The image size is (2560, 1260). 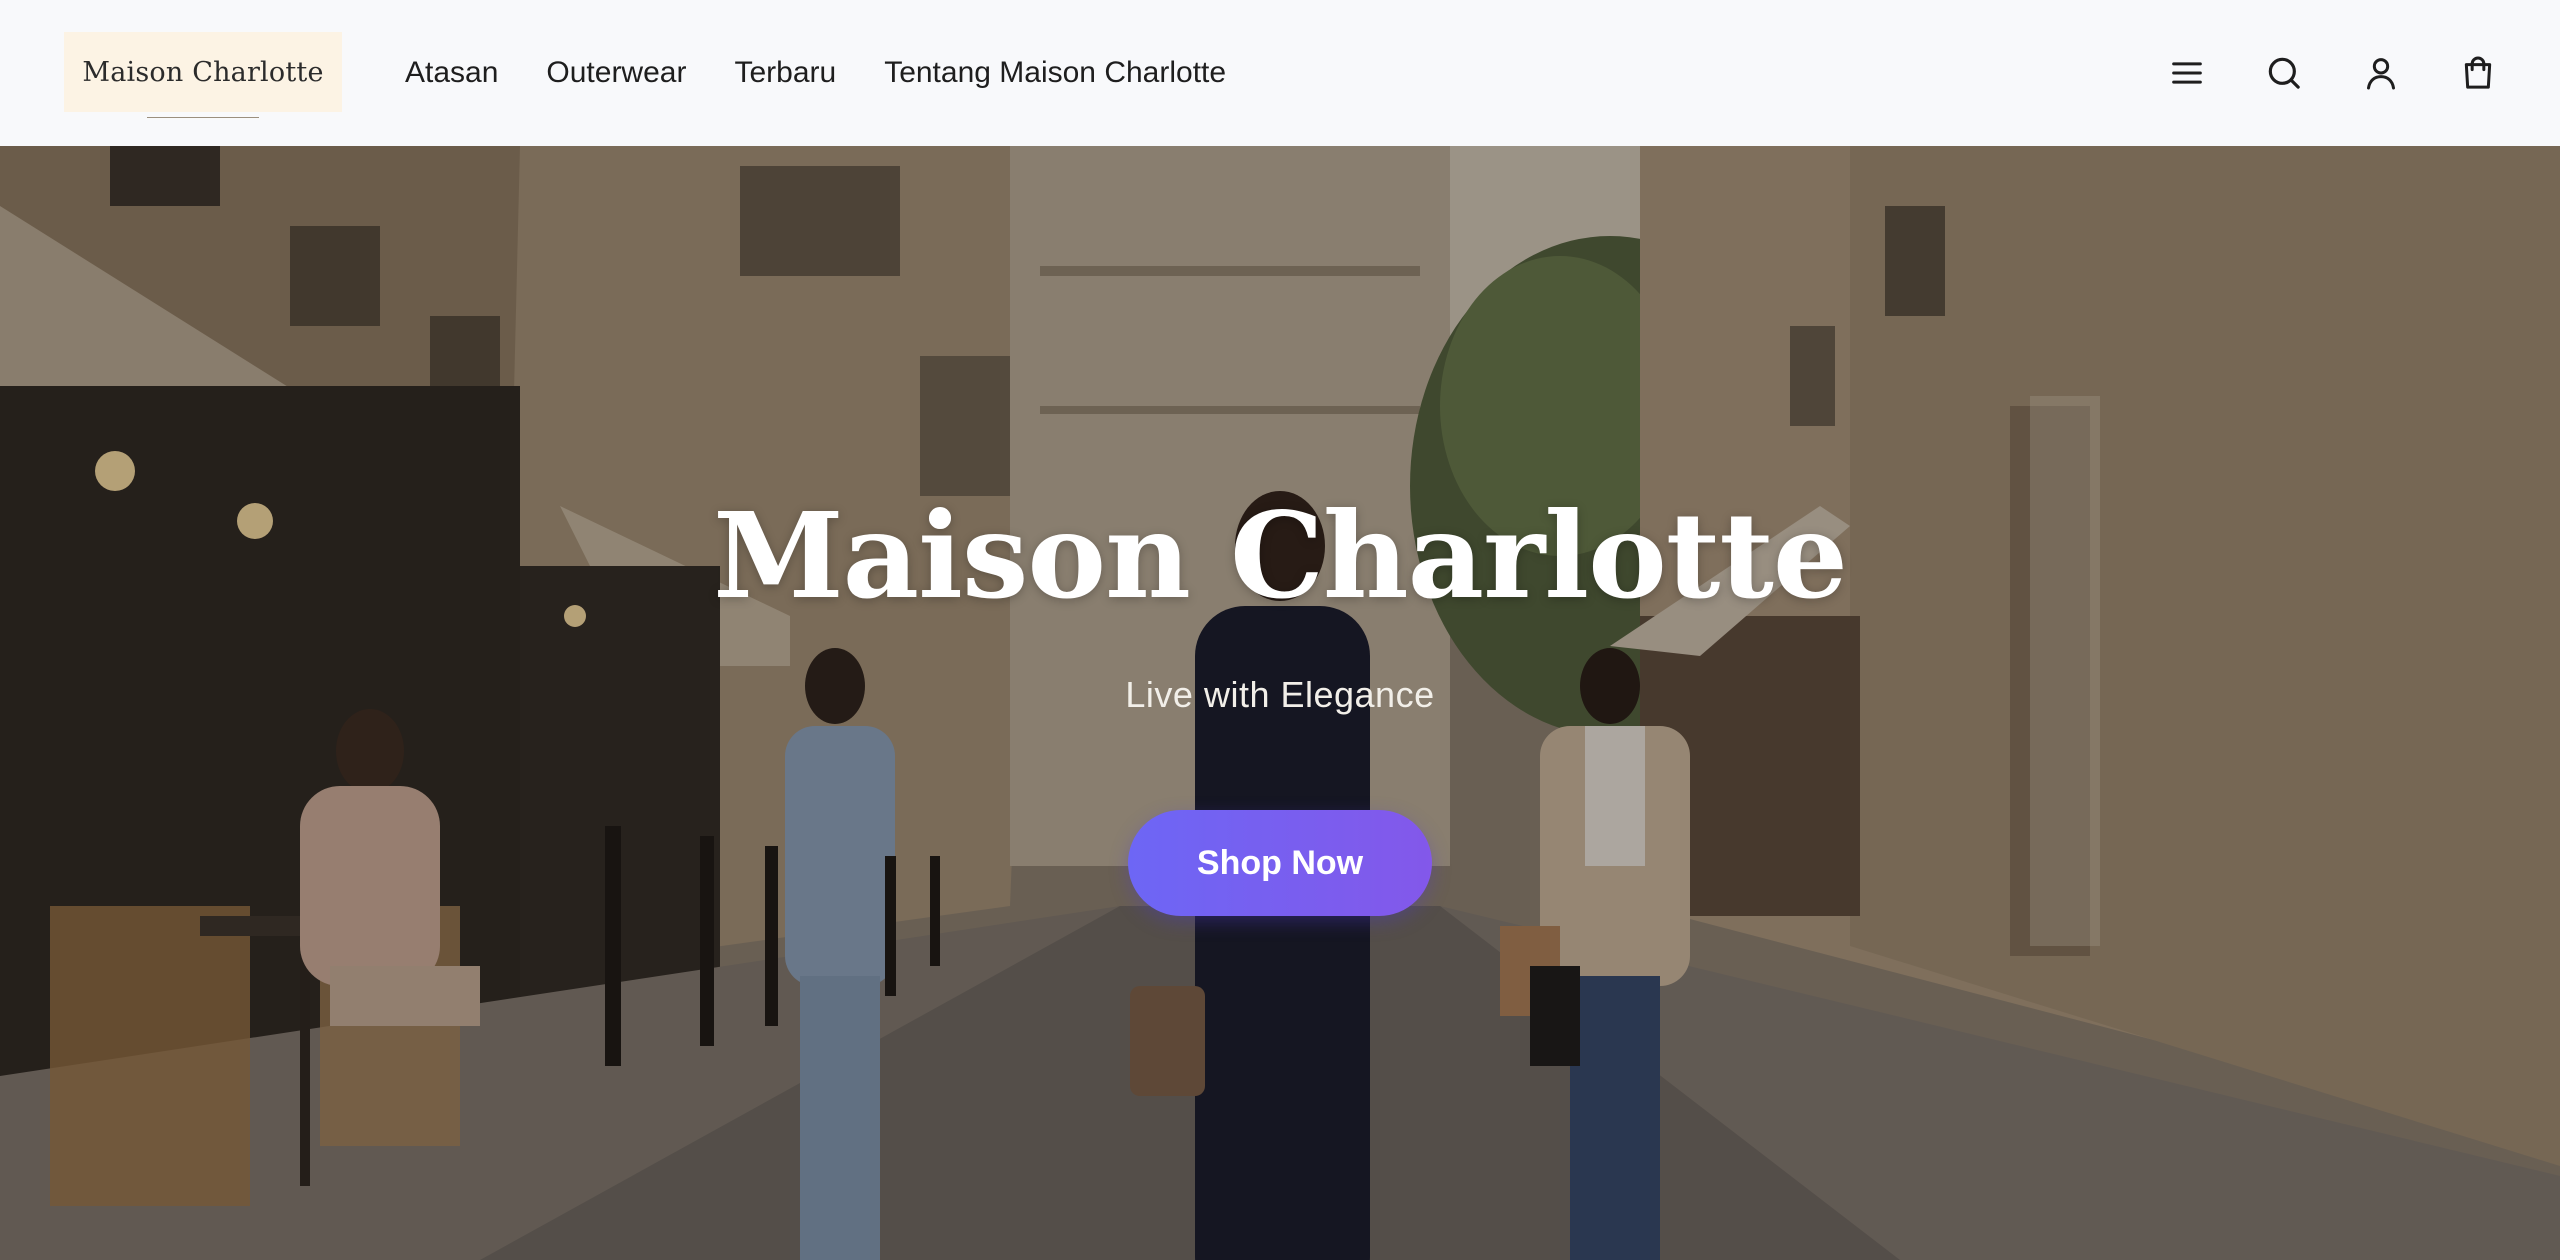 I want to click on shopping-bag-icon, so click(x=2478, y=72).